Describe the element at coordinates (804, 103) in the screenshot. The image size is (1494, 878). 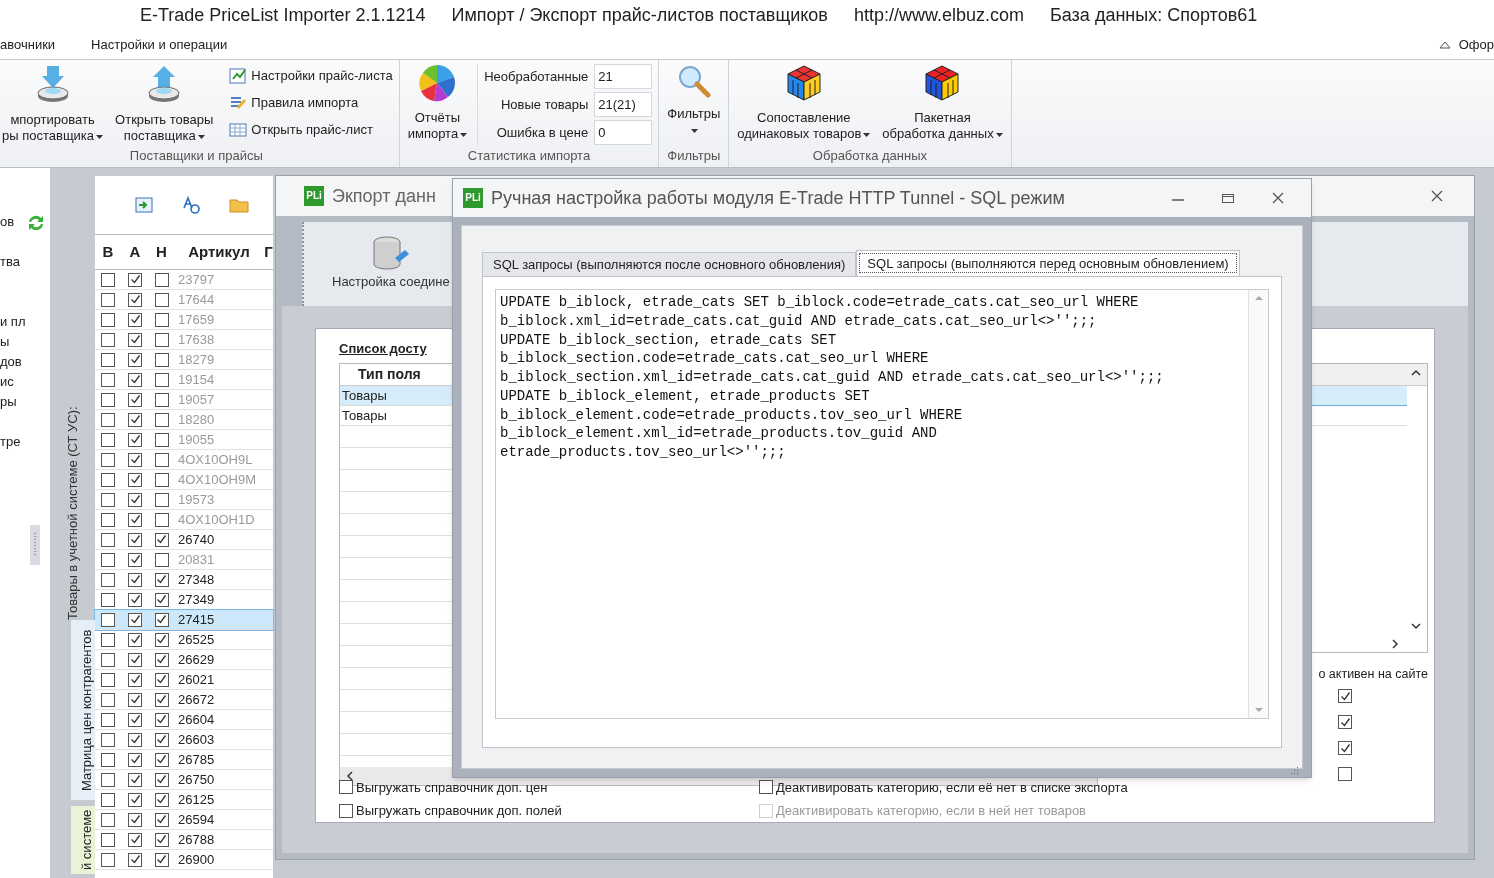
I see `ribbon-button: Сопоставление одинаковых товаров` at that location.